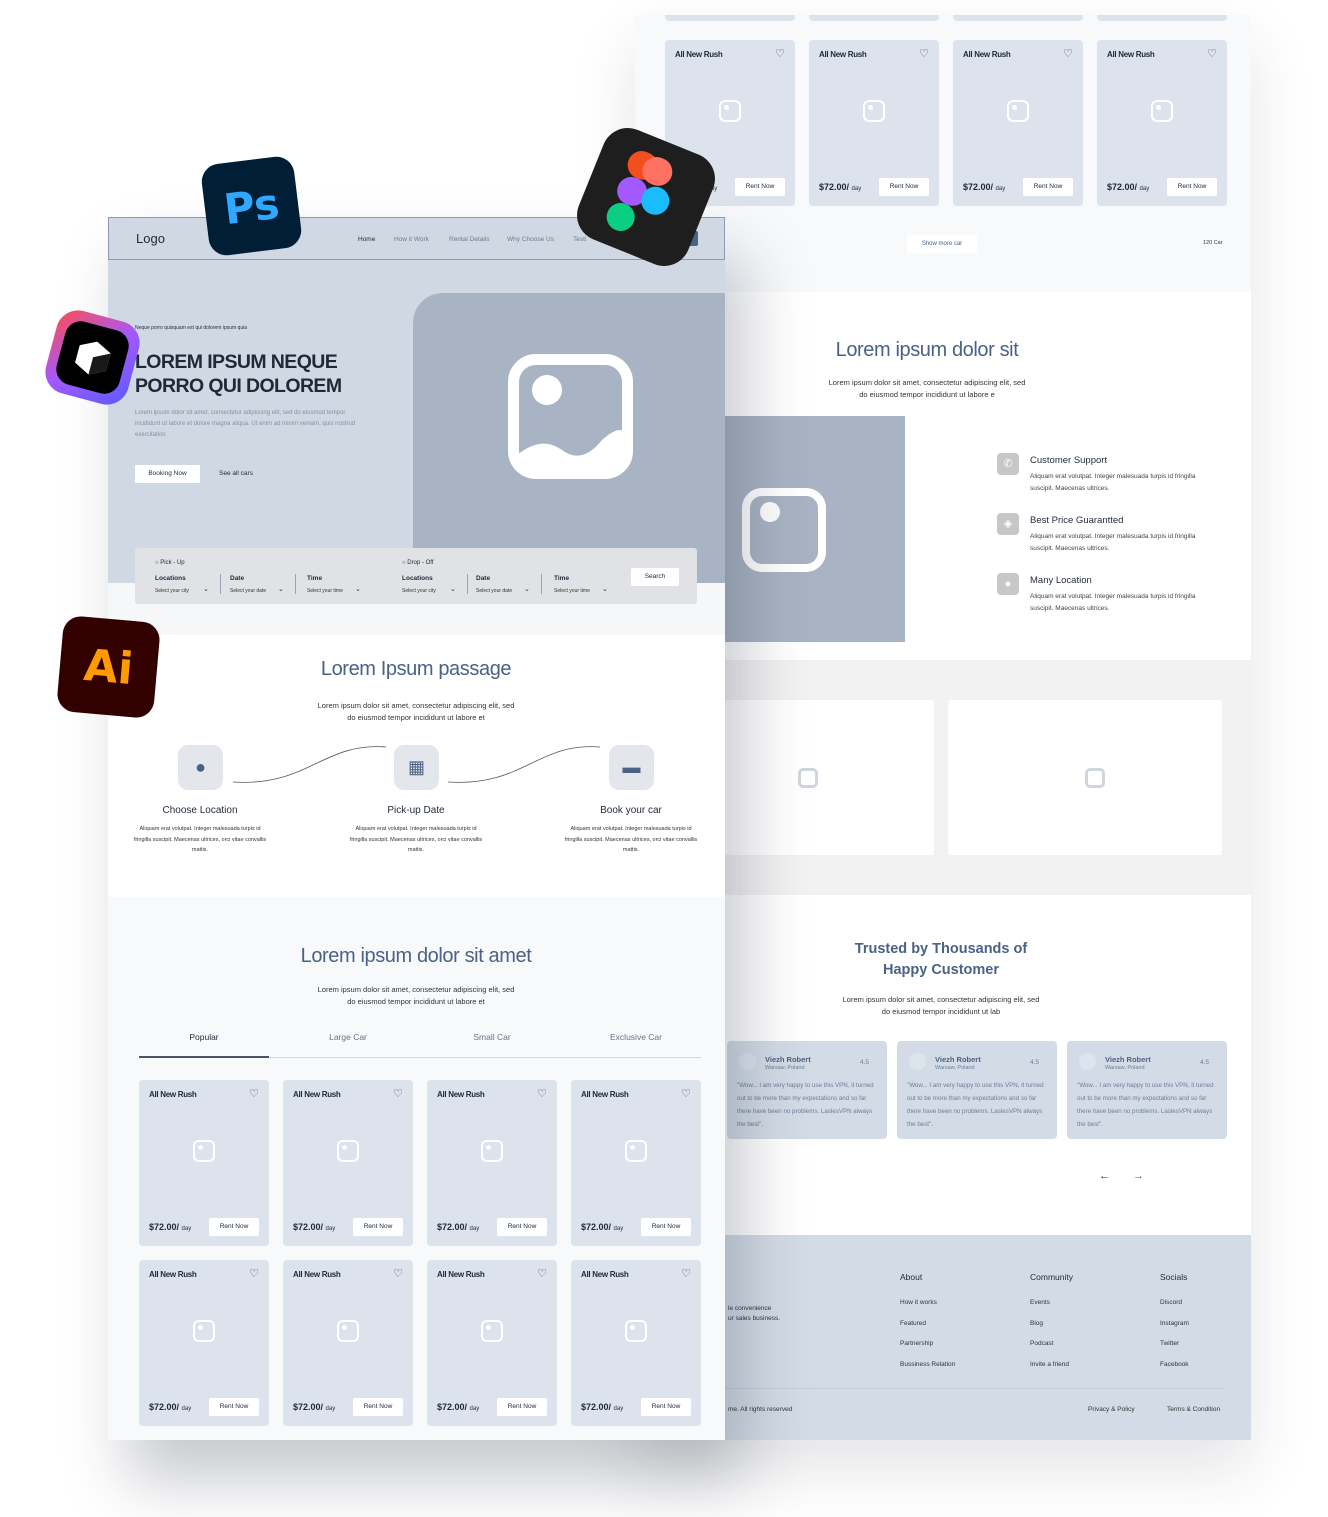 The height and width of the screenshot is (1517, 1328). What do you see at coordinates (530, 239) in the screenshot?
I see `nav-why-choose-us: Why Choose Us` at bounding box center [530, 239].